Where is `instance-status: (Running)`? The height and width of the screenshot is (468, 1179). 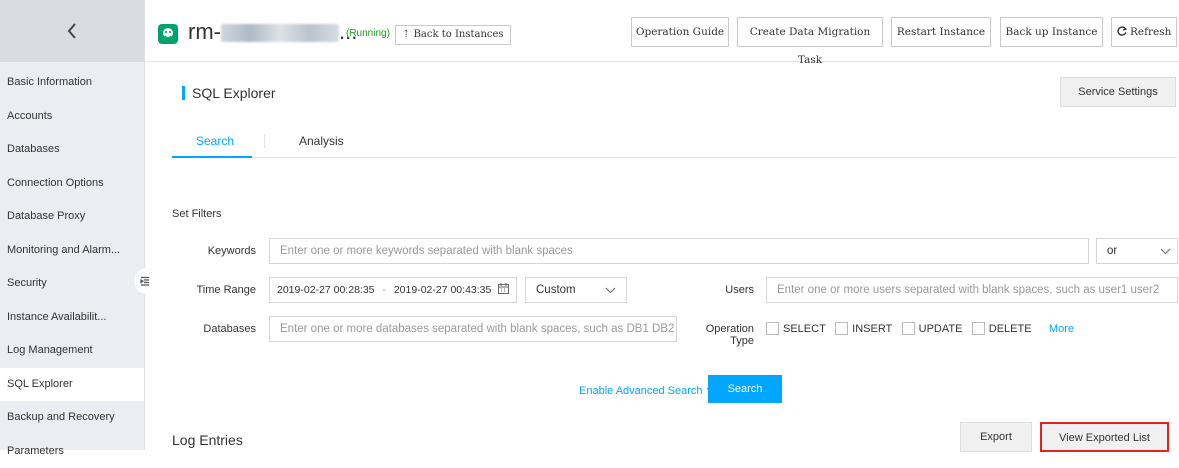 instance-status: (Running) is located at coordinates (368, 33).